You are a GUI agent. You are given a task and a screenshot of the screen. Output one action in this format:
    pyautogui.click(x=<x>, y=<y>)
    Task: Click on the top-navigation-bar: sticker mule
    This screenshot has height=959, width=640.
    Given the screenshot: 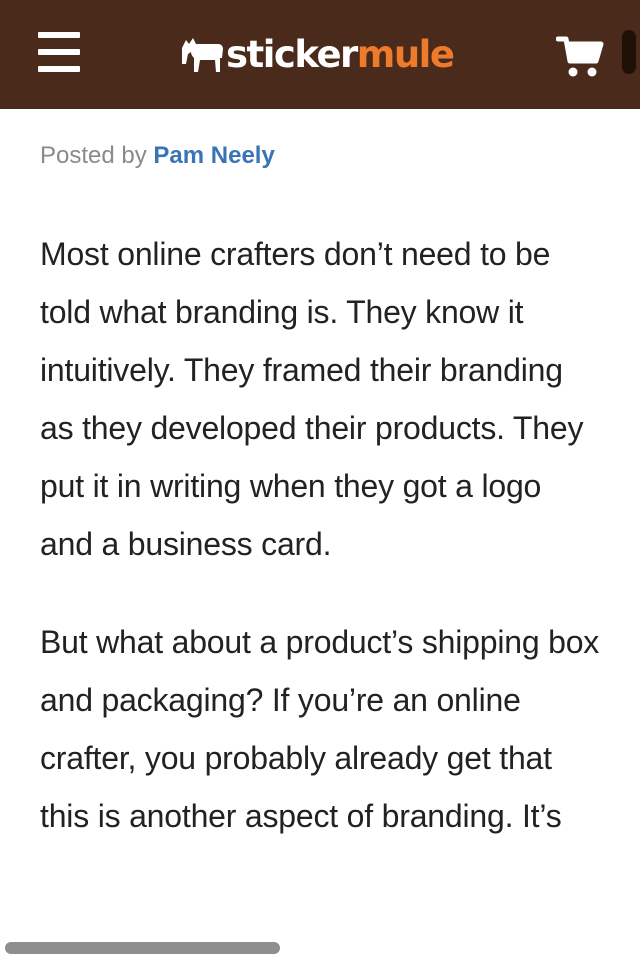 What is the action you would take?
    pyautogui.click(x=320, y=54)
    